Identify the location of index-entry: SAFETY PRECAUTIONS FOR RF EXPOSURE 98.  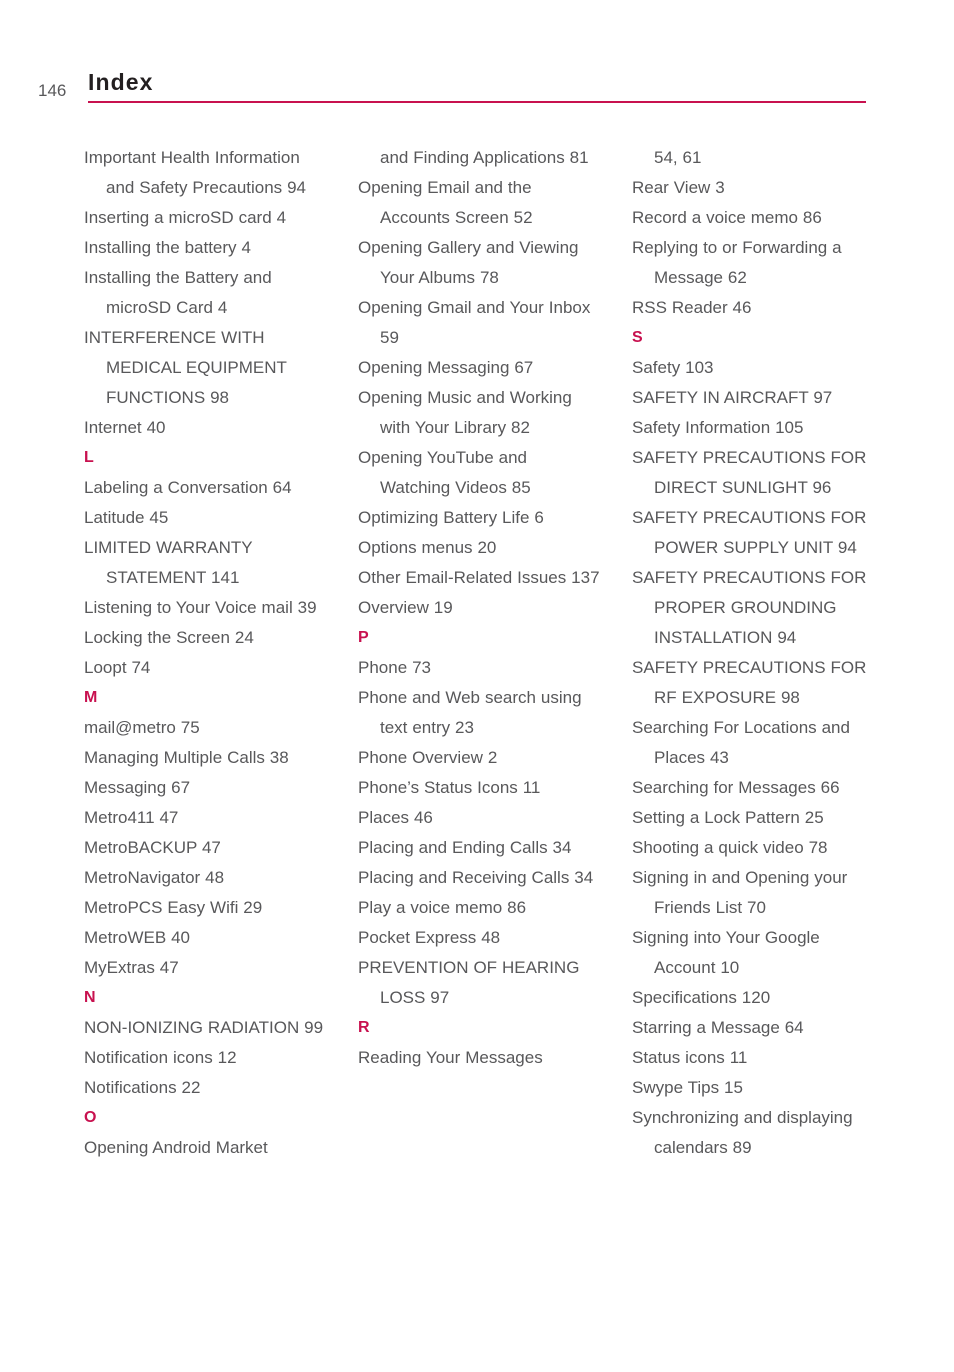
(749, 682).